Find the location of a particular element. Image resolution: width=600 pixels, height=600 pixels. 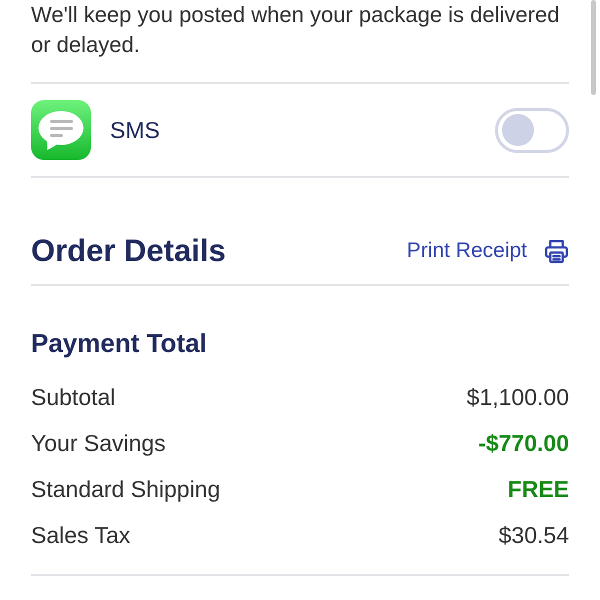

print-receipt-link: Print Receipt is located at coordinates (466, 251).